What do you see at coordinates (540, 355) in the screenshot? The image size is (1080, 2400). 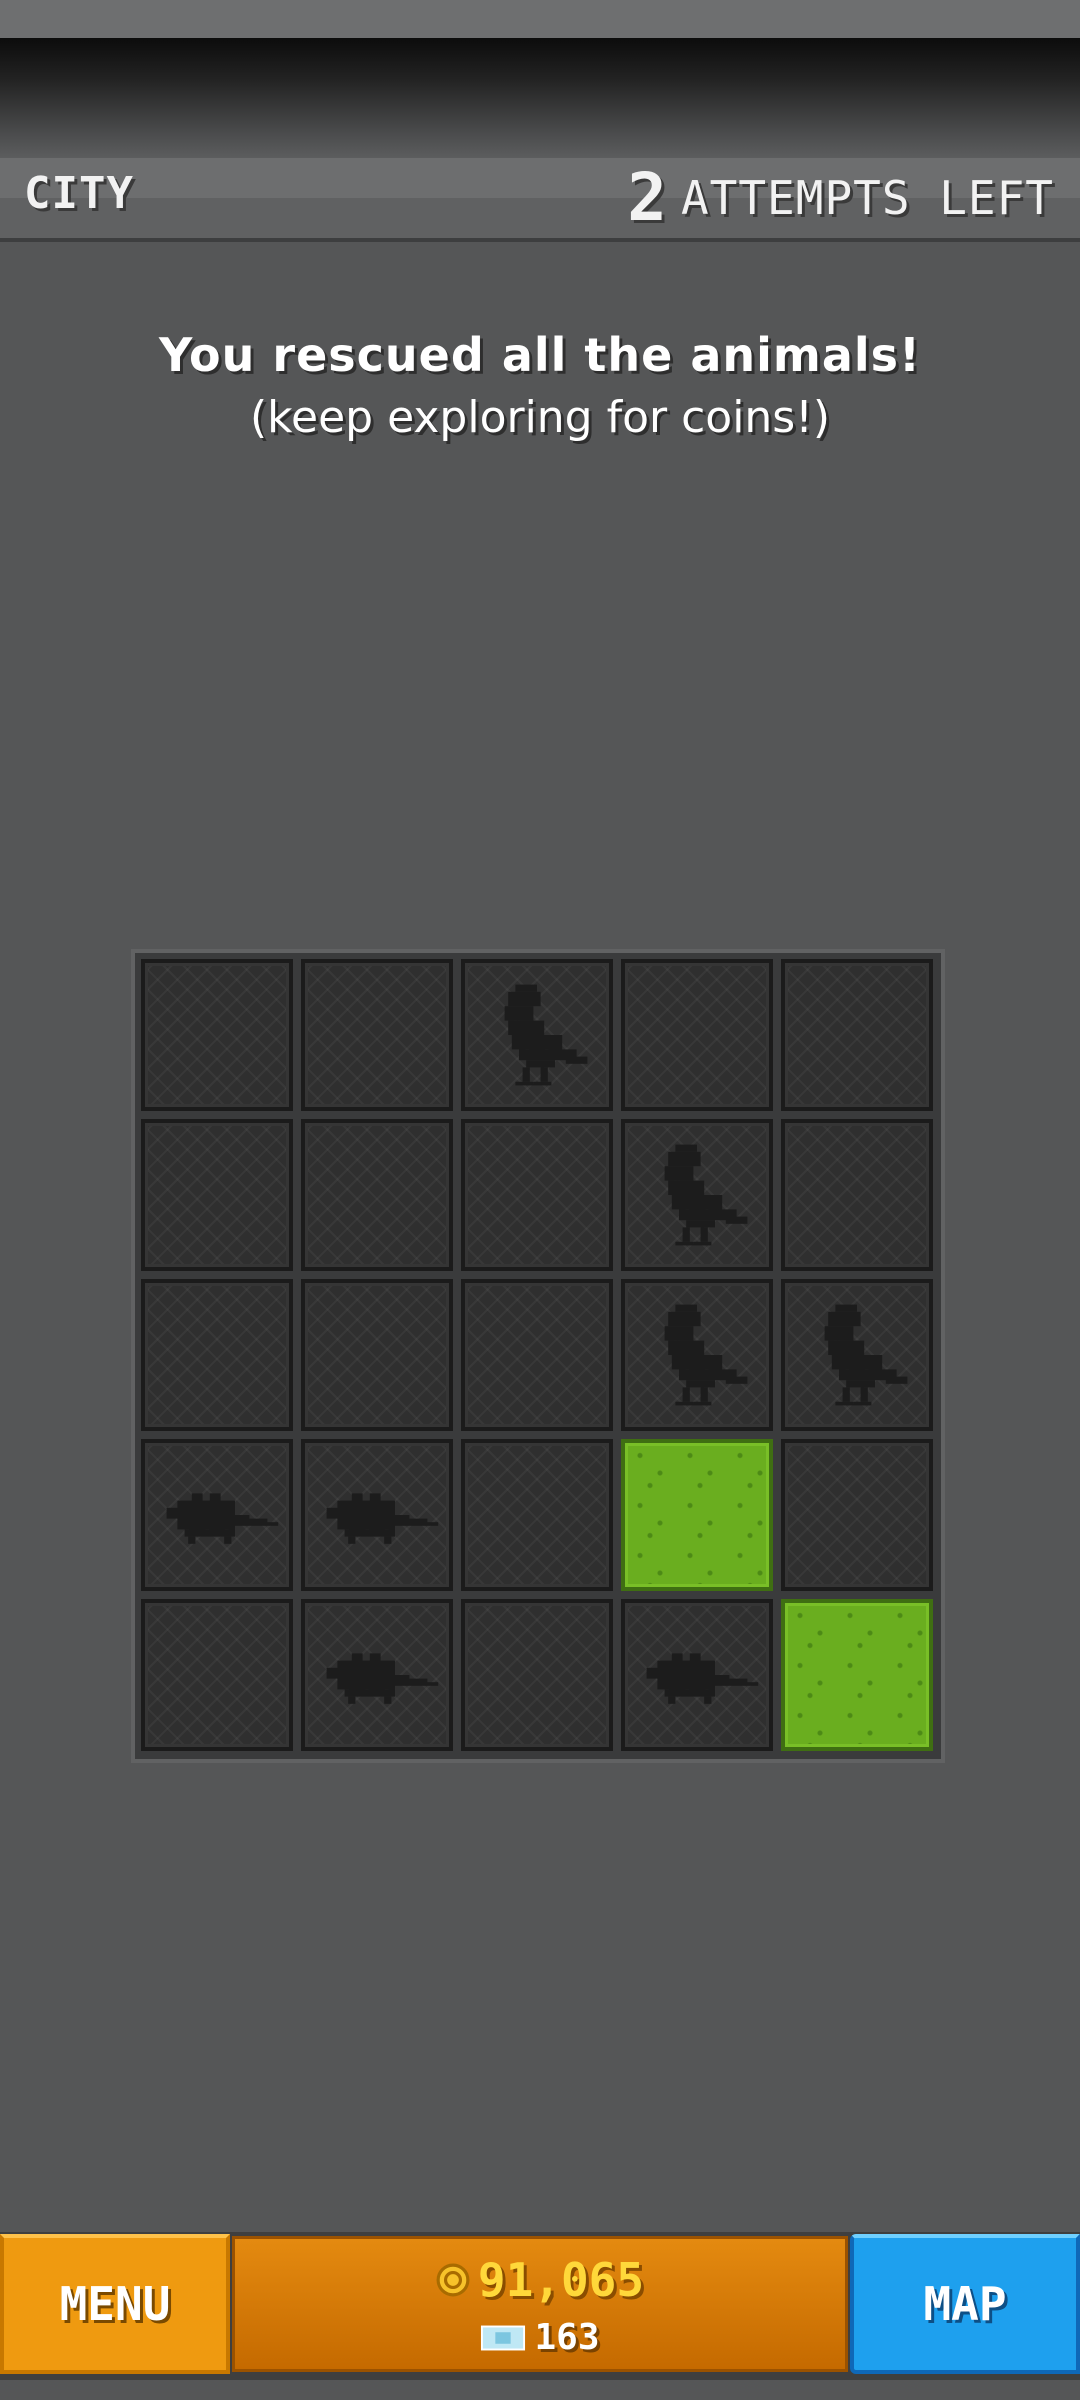 I see `rescue-message: You rescued all the animals!` at bounding box center [540, 355].